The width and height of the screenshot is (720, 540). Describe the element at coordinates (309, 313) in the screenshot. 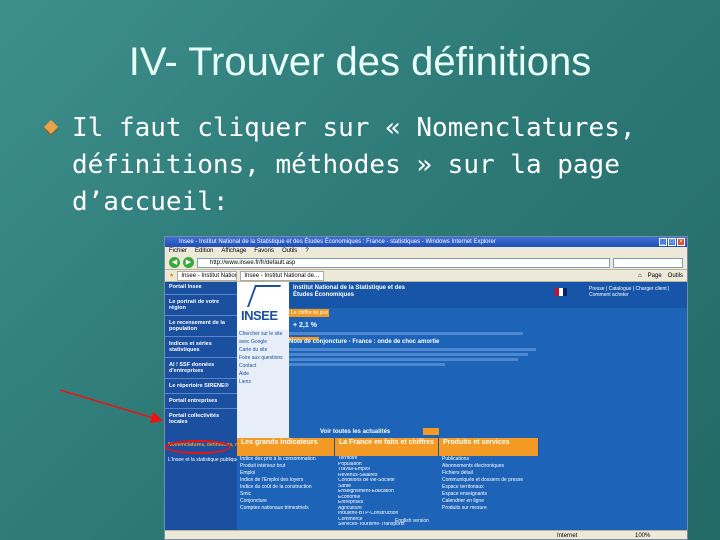

I see `chiffre-du-jour-tag: Le chiffre du jour` at that location.